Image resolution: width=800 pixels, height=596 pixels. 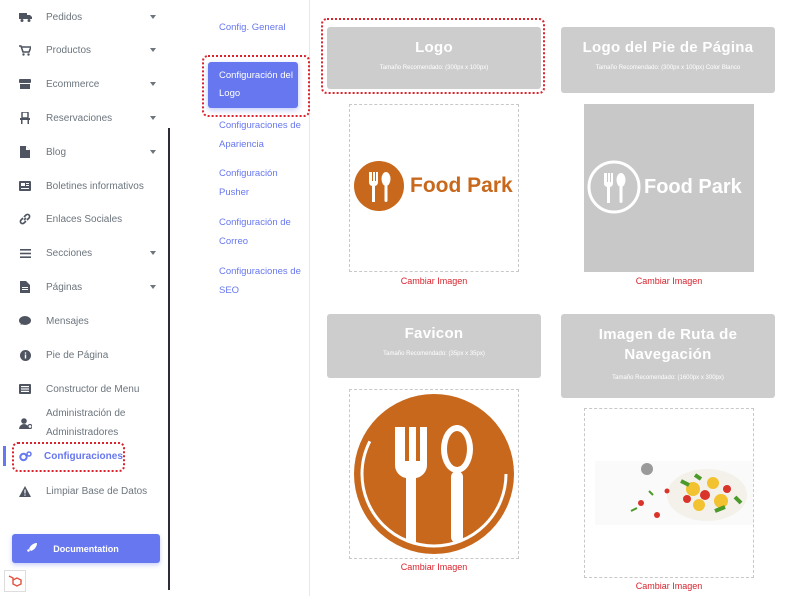 I want to click on footer-logo-brand-text: Food Park, so click(x=693, y=187).